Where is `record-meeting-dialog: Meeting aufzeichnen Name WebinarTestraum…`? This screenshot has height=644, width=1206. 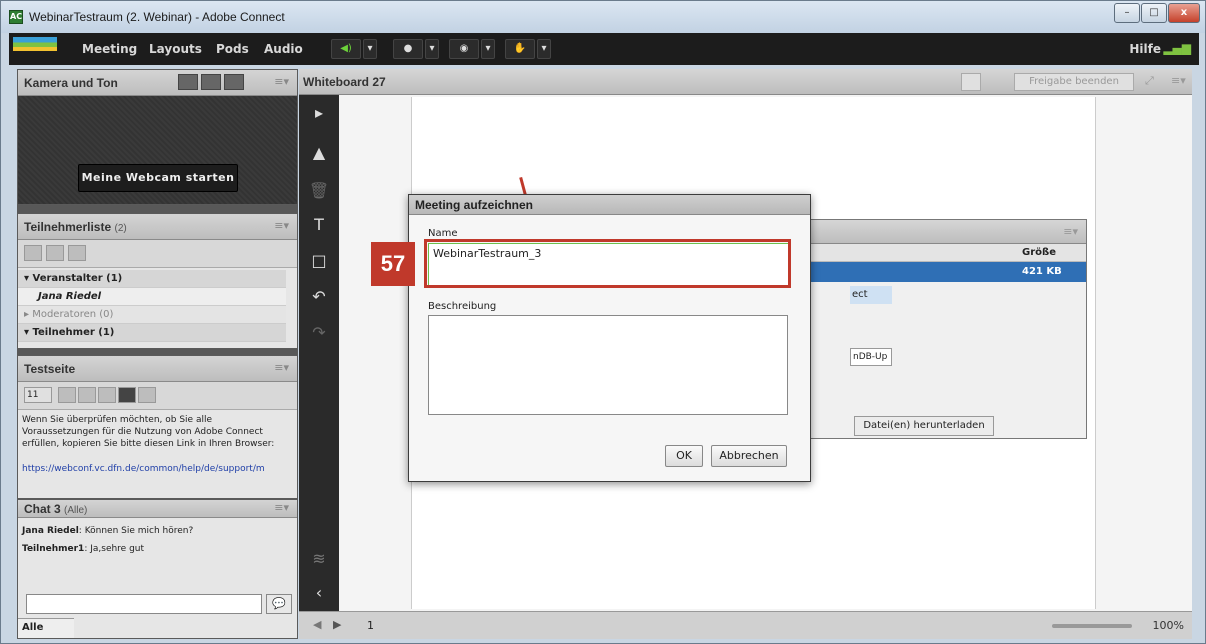 record-meeting-dialog: Meeting aufzeichnen Name WebinarTestraum… is located at coordinates (609, 338).